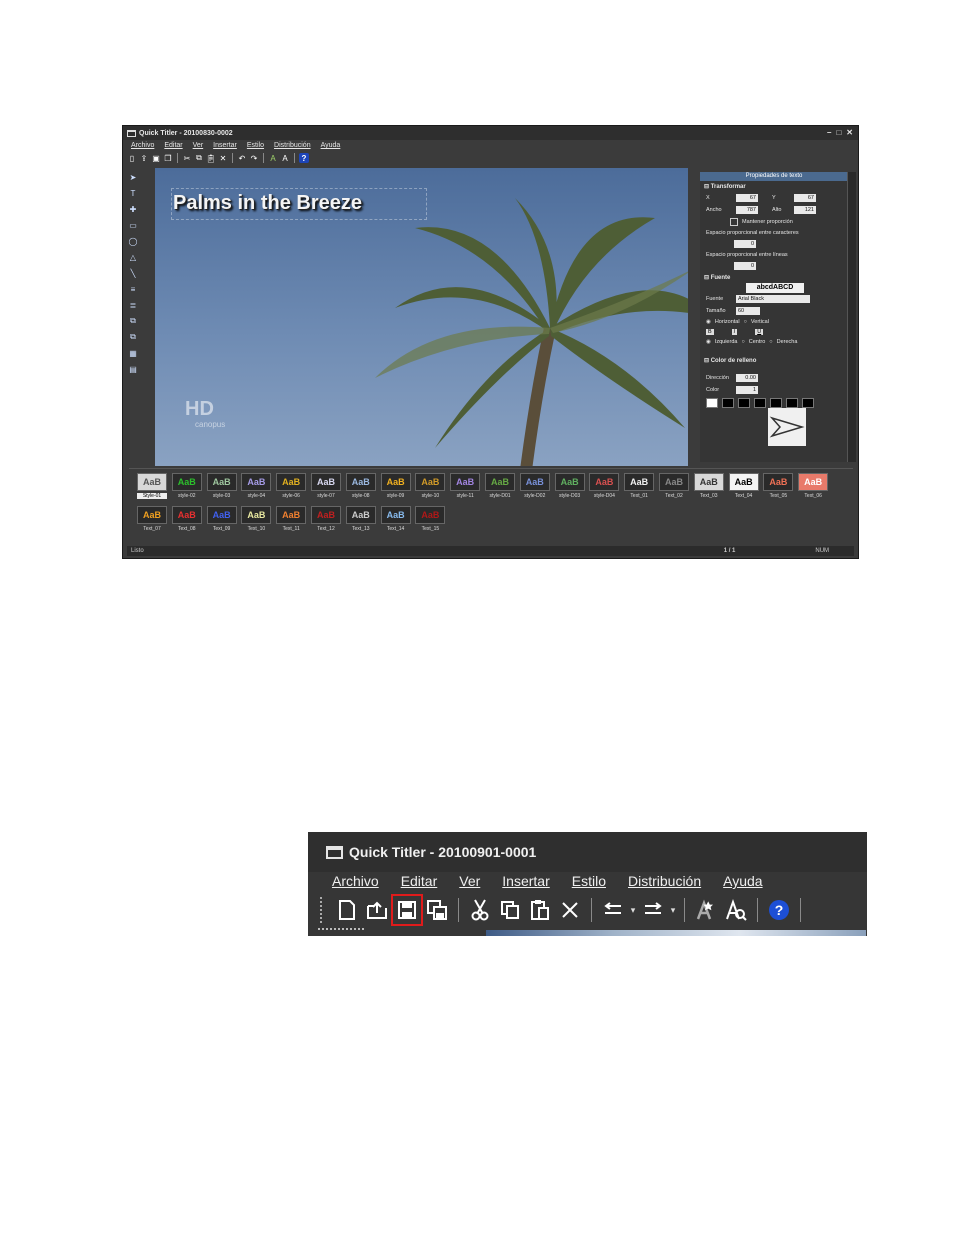 This screenshot has width=954, height=1235. What do you see at coordinates (186, 486) in the screenshot?
I see `style-preset: AaB style-02` at bounding box center [186, 486].